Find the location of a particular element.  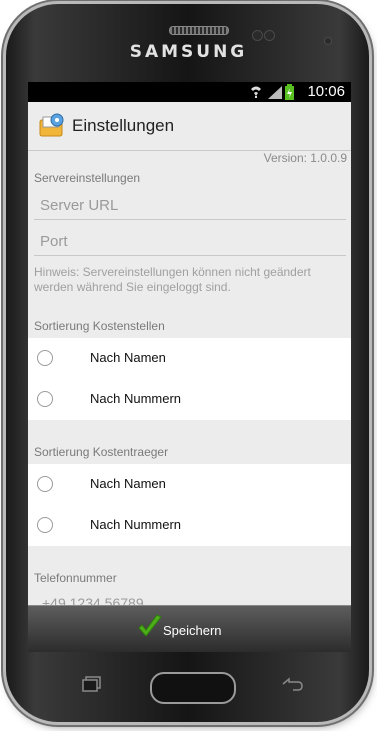

wifi-icon is located at coordinates (256, 92).